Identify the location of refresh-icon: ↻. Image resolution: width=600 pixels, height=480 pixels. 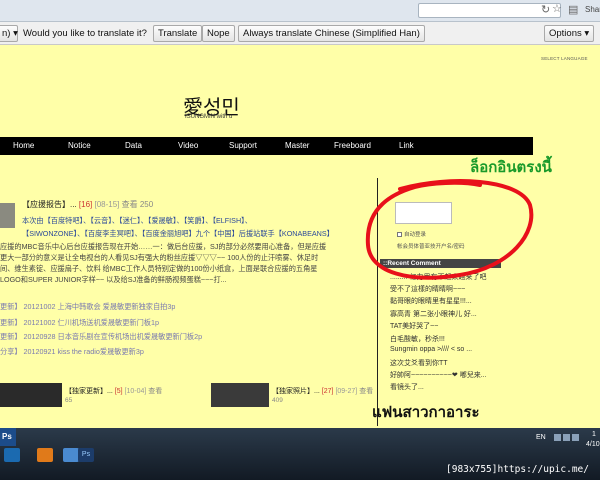
(545, 10).